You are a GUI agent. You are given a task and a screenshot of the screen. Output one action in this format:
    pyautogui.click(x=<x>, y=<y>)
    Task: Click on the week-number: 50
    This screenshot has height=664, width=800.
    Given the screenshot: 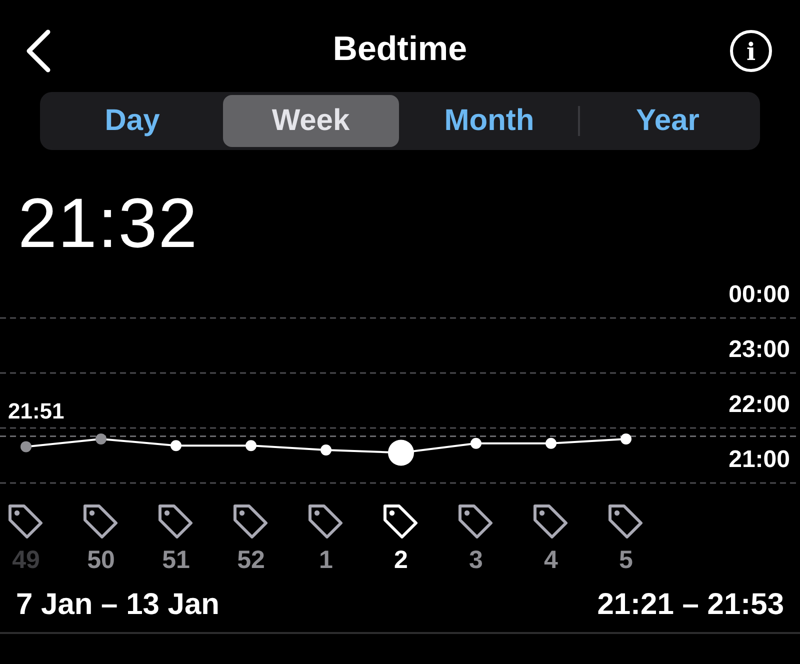 What is the action you would take?
    pyautogui.click(x=101, y=560)
    